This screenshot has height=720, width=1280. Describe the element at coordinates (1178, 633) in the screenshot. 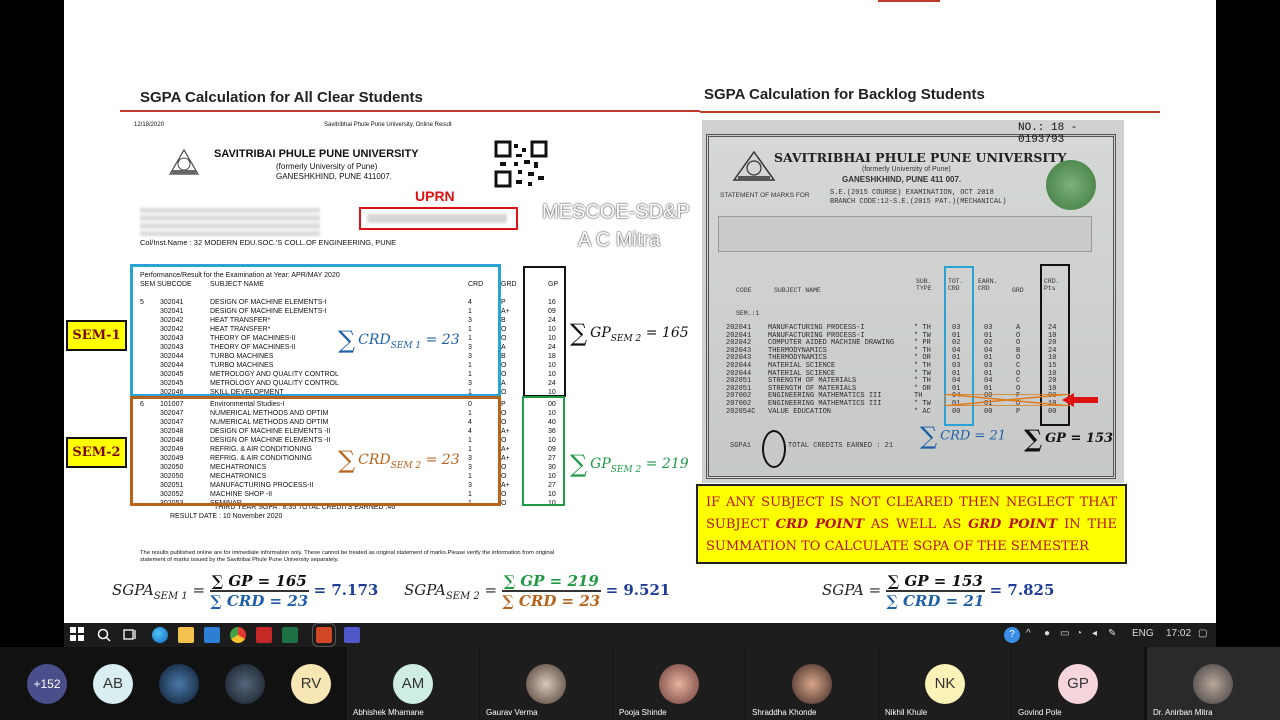

I see `clock: 17:02` at that location.